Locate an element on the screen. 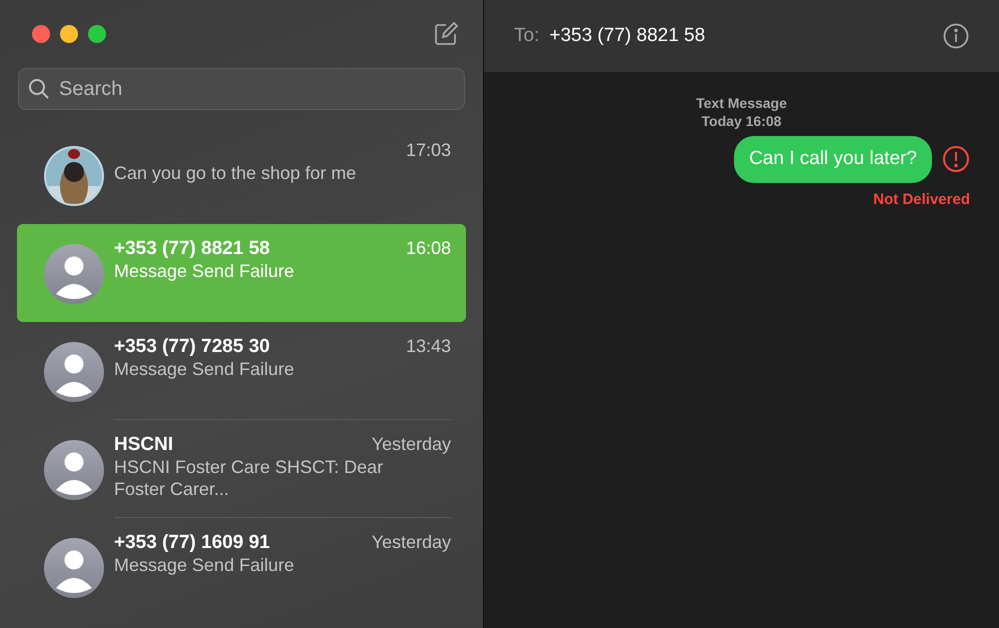 The width and height of the screenshot is (999, 628). compose-icon is located at coordinates (446, 34).